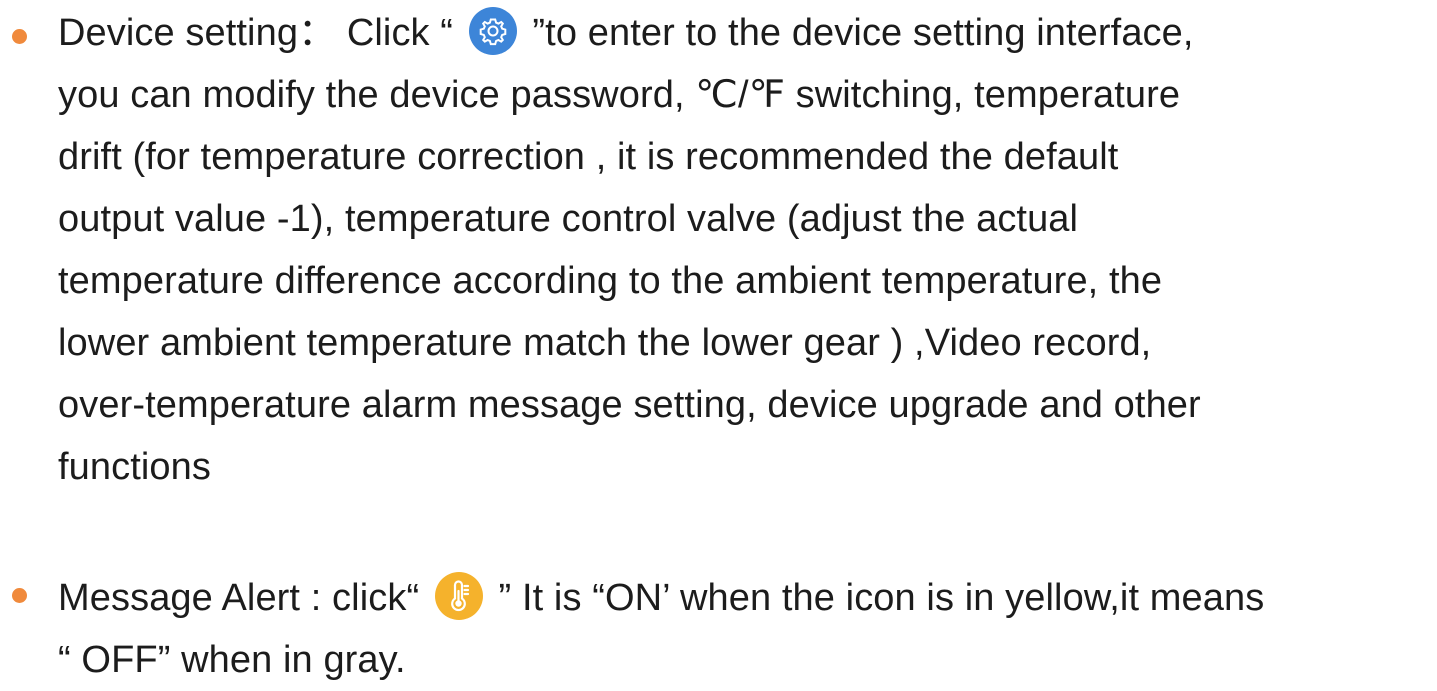 The height and width of the screenshot is (691, 1437). Describe the element at coordinates (256, 33) in the screenshot. I see `text-segment: Device setting： Click “` at that location.